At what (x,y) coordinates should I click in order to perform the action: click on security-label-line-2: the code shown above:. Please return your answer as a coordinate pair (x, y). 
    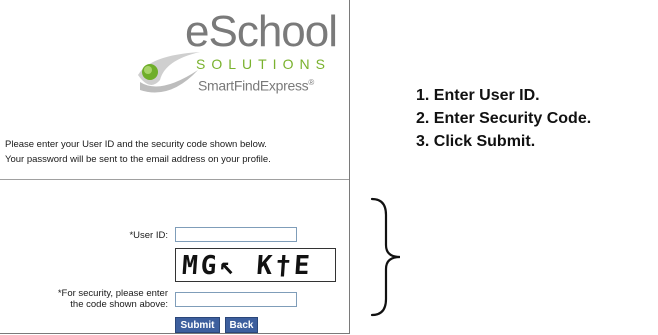
    Looking at the image, I should click on (119, 304).